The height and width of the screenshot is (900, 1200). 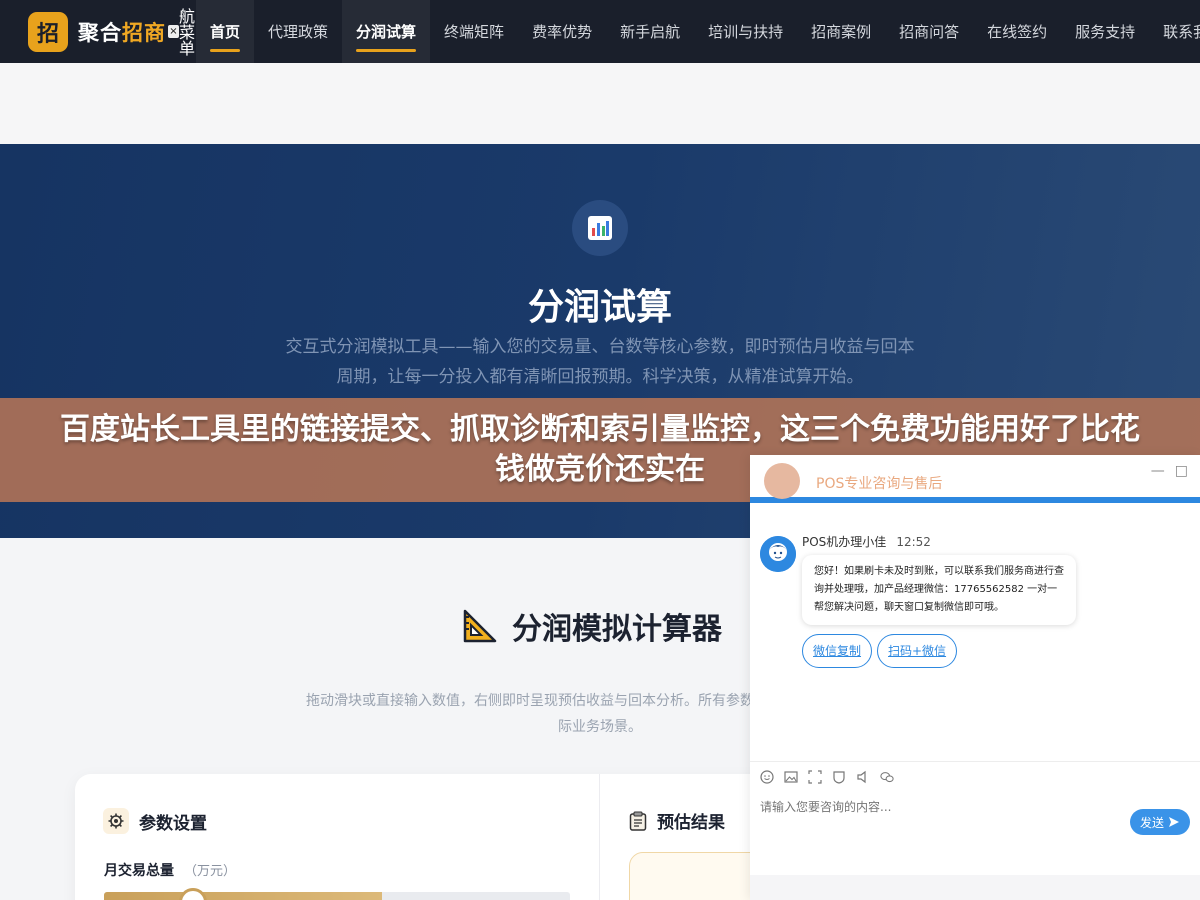 What do you see at coordinates (650, 31) in the screenshot?
I see `nav-item-getting-started: 新手启航` at bounding box center [650, 31].